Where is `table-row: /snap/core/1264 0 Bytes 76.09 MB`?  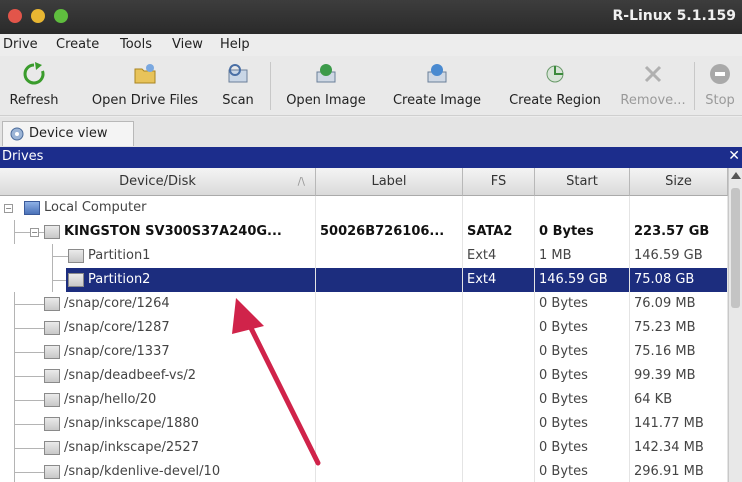 table-row: /snap/core/1264 0 Bytes 76.09 MB is located at coordinates (364, 304).